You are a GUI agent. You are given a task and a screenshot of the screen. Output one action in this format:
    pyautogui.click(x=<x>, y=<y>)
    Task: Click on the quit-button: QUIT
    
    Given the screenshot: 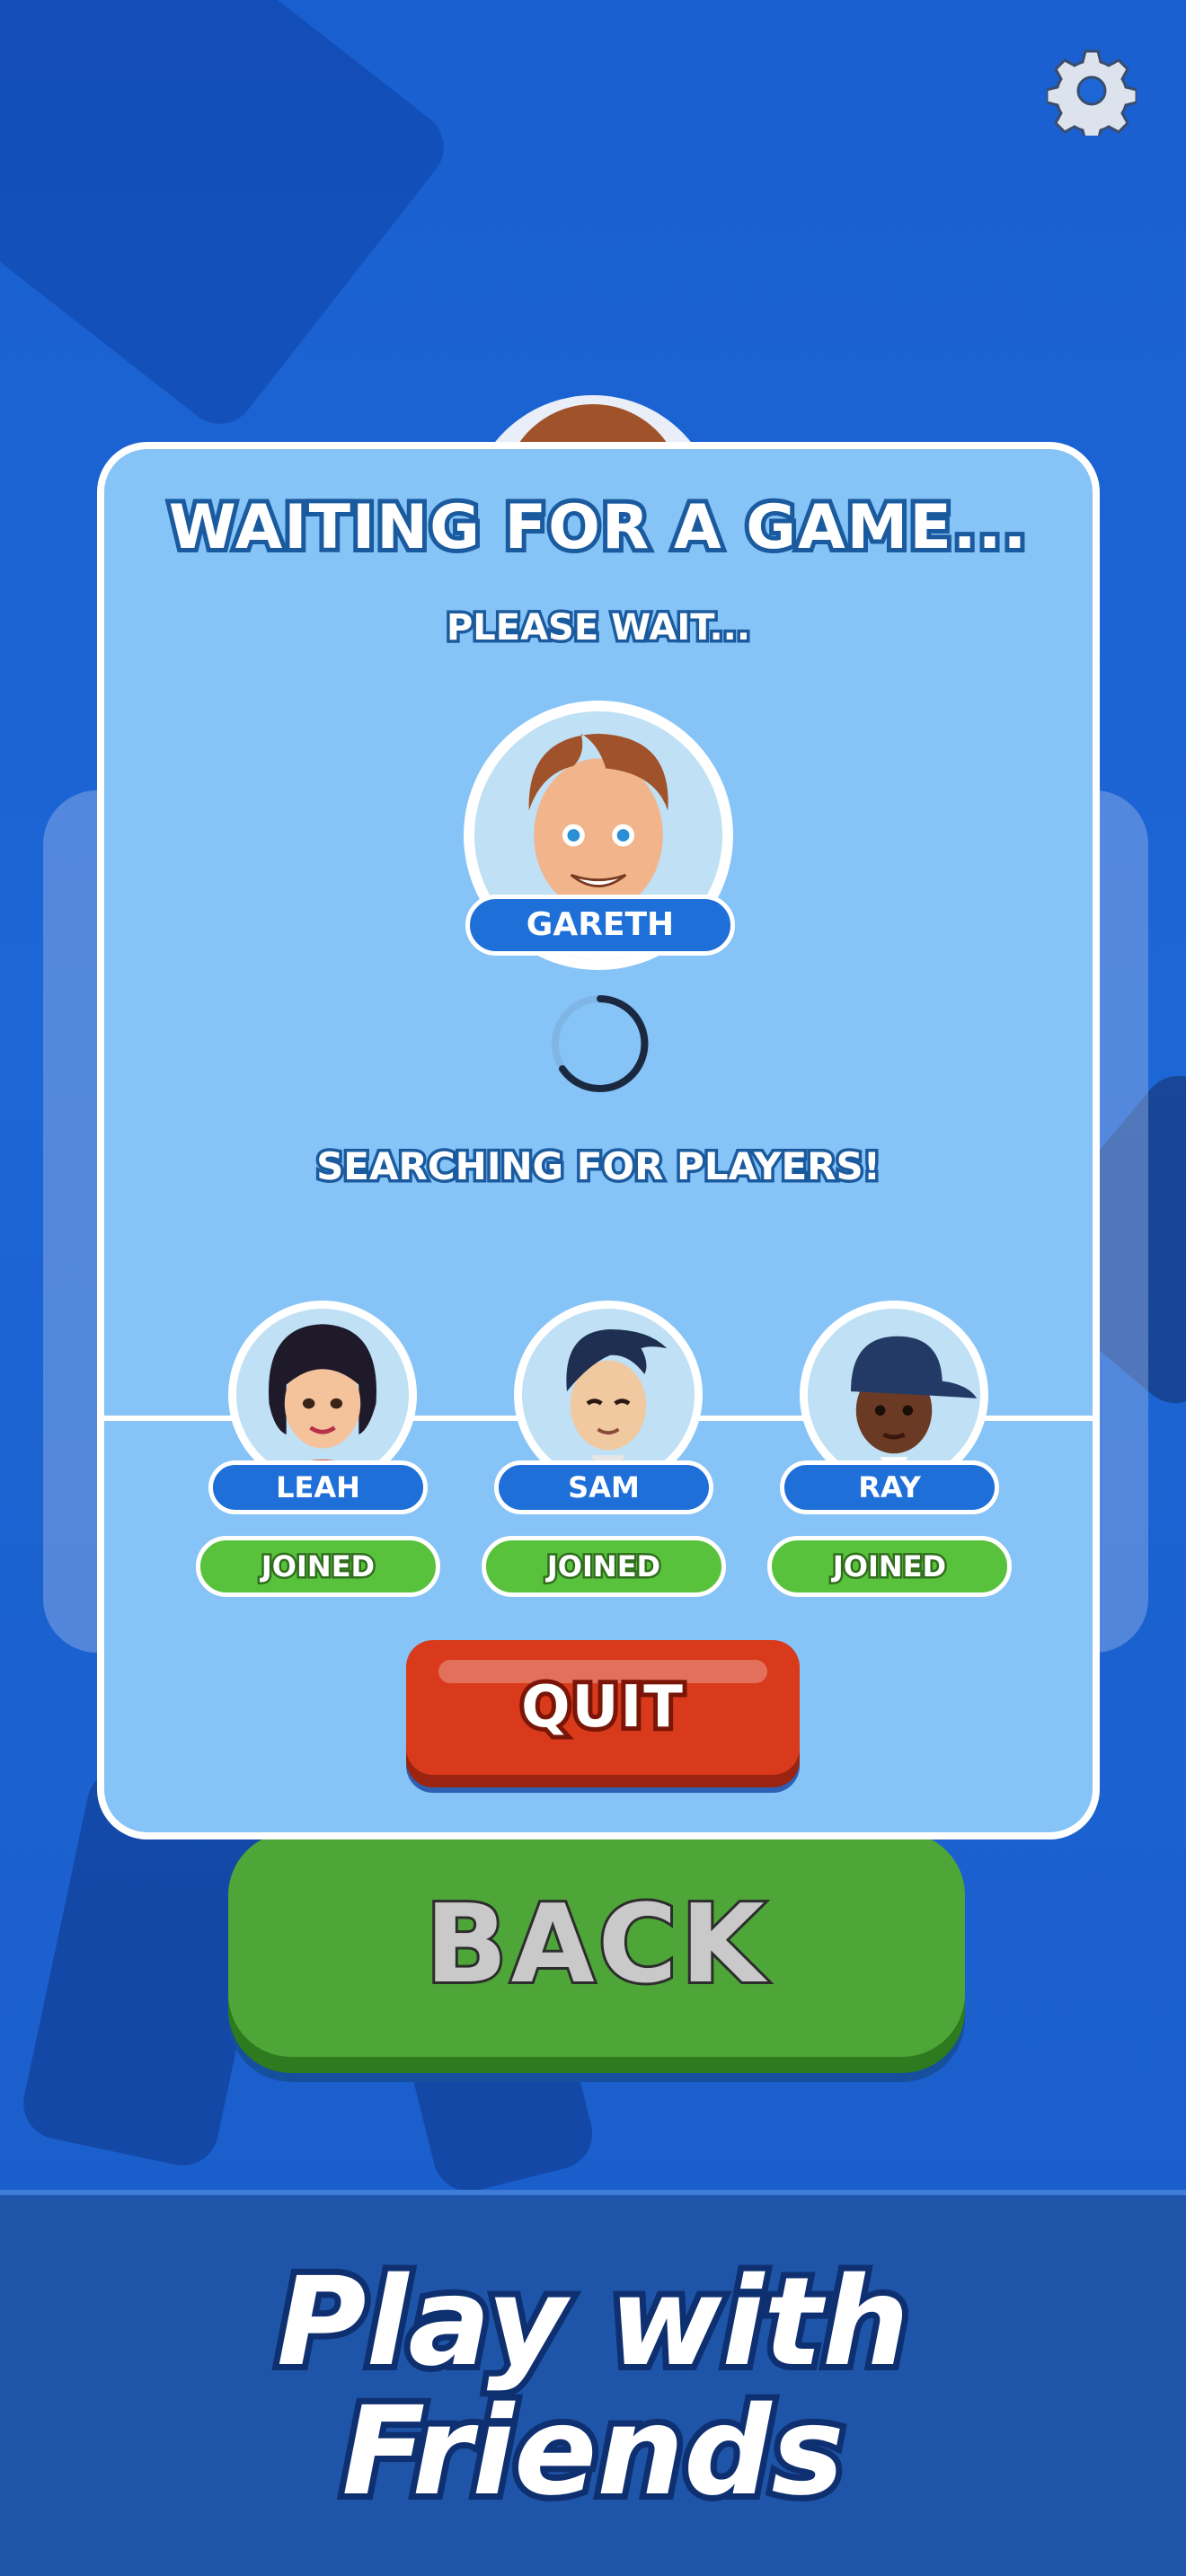 What is the action you would take?
    pyautogui.click(x=603, y=1707)
    